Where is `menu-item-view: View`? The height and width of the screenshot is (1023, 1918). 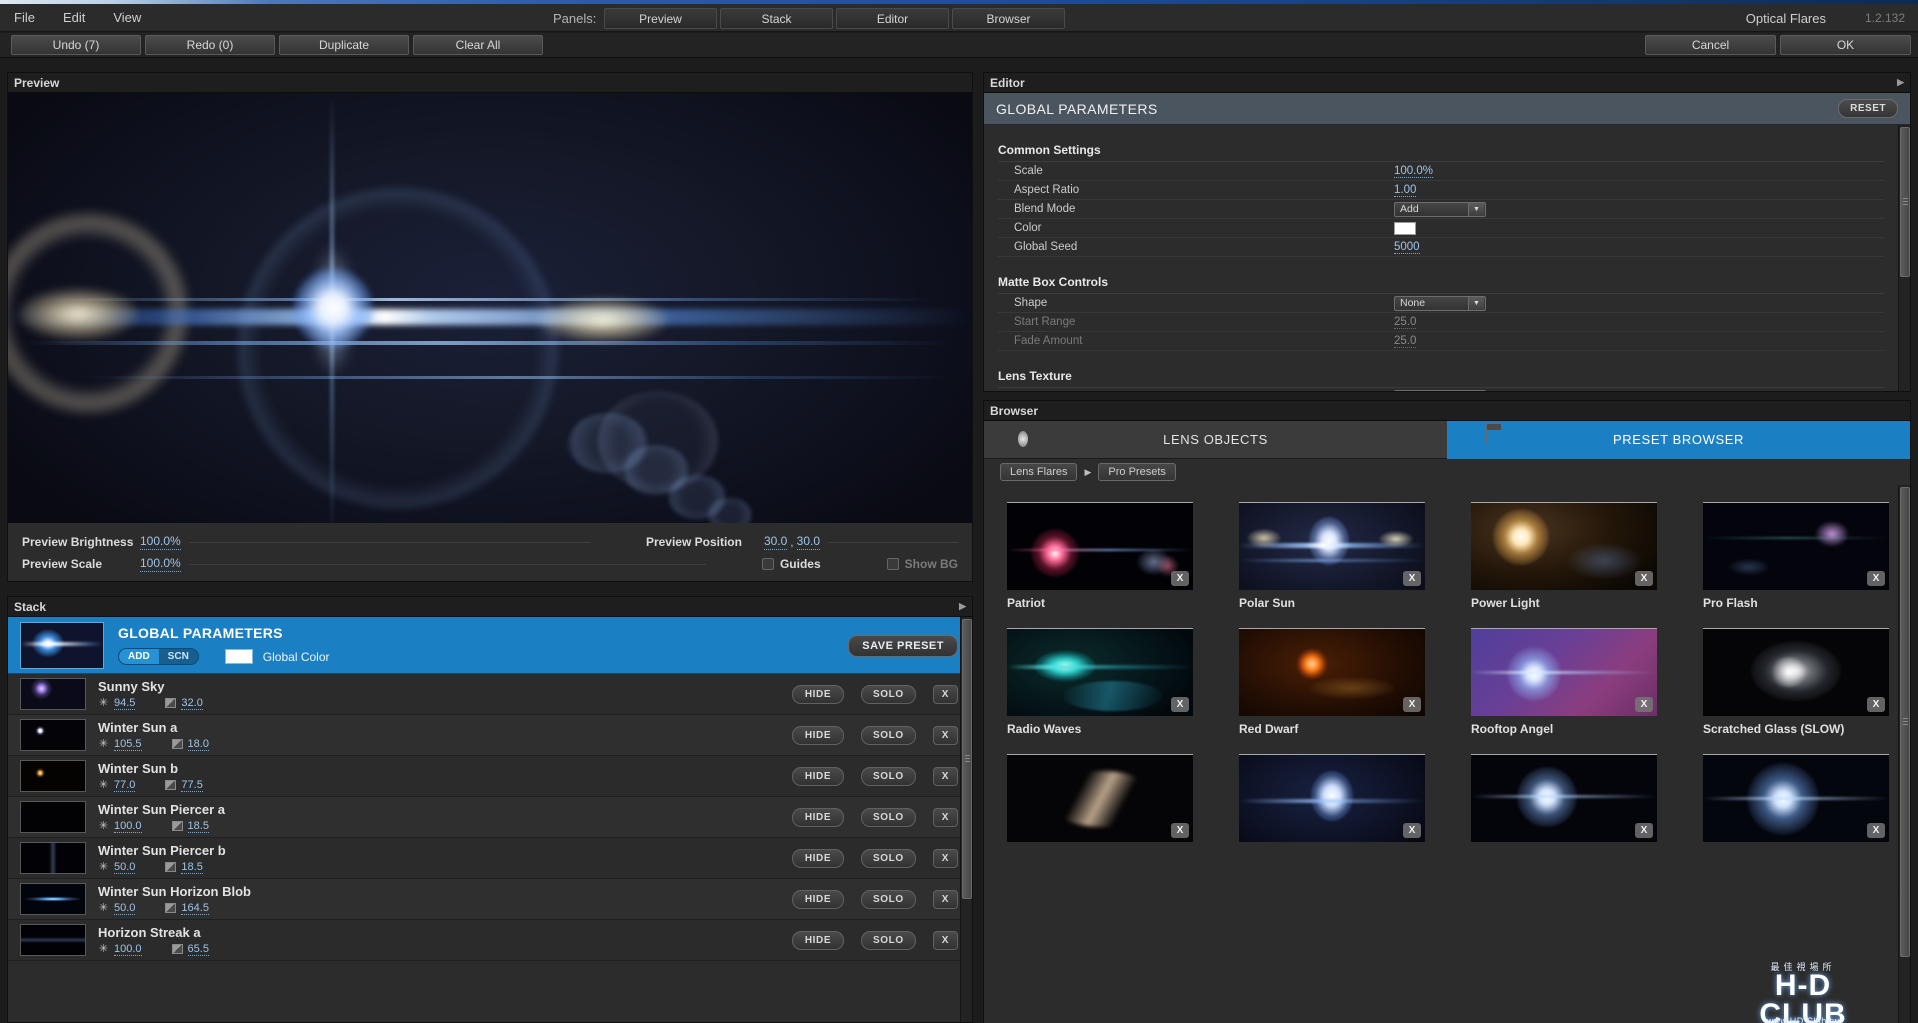
menu-item-view: View is located at coordinates (127, 18).